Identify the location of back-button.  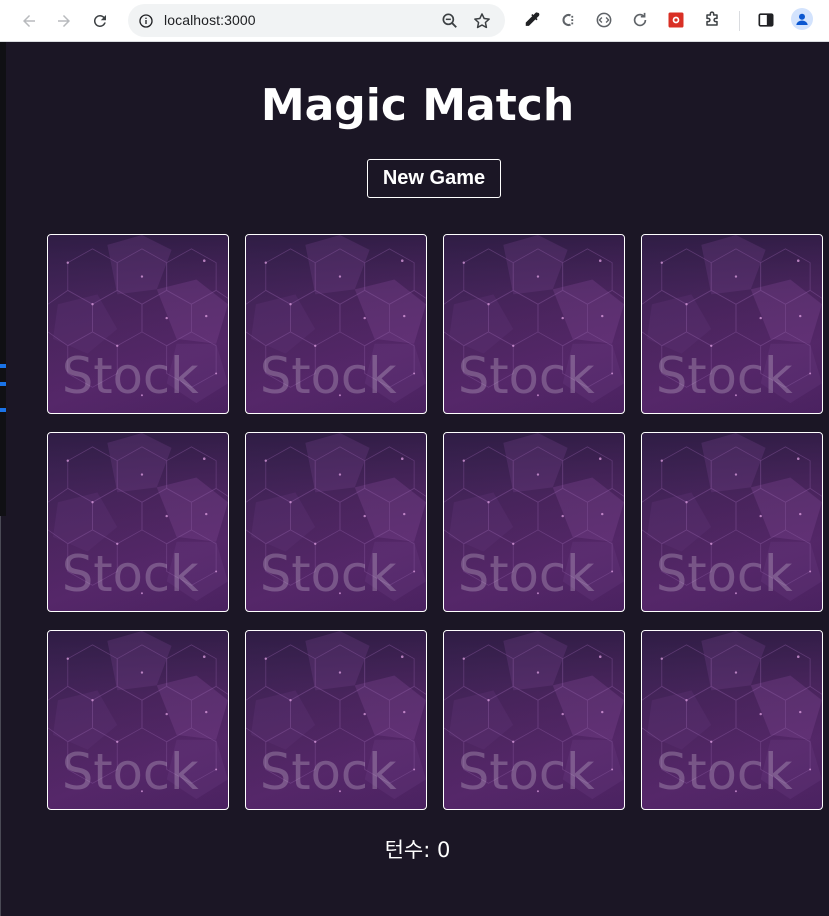
(29, 21).